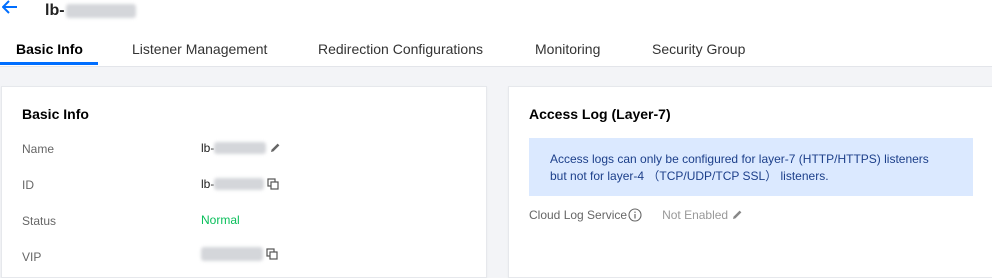  I want to click on cloud-log-service-label: Cloud Log Service, so click(578, 215).